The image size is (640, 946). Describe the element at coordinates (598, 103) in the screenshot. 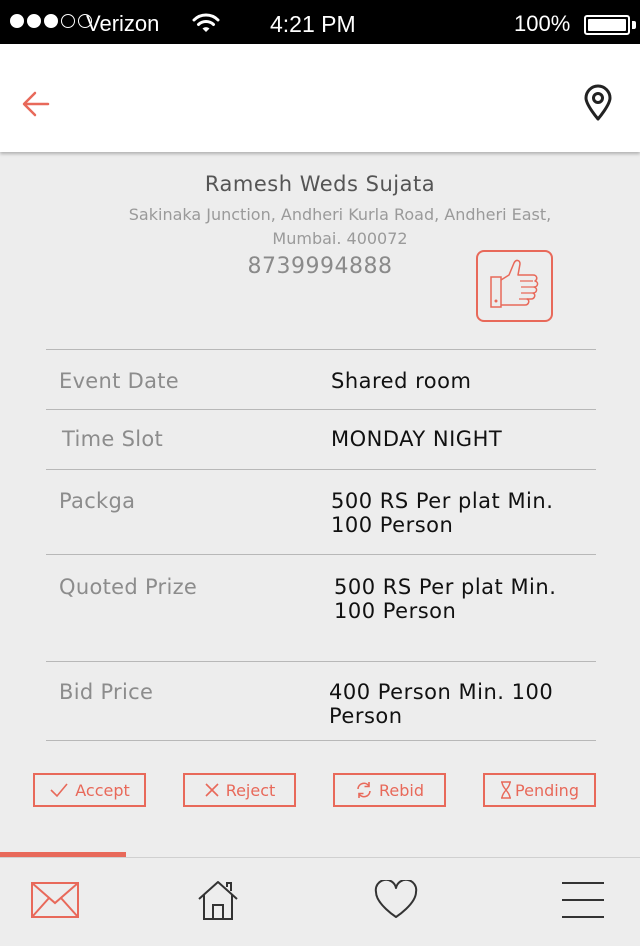

I see `location-pin-icon` at that location.